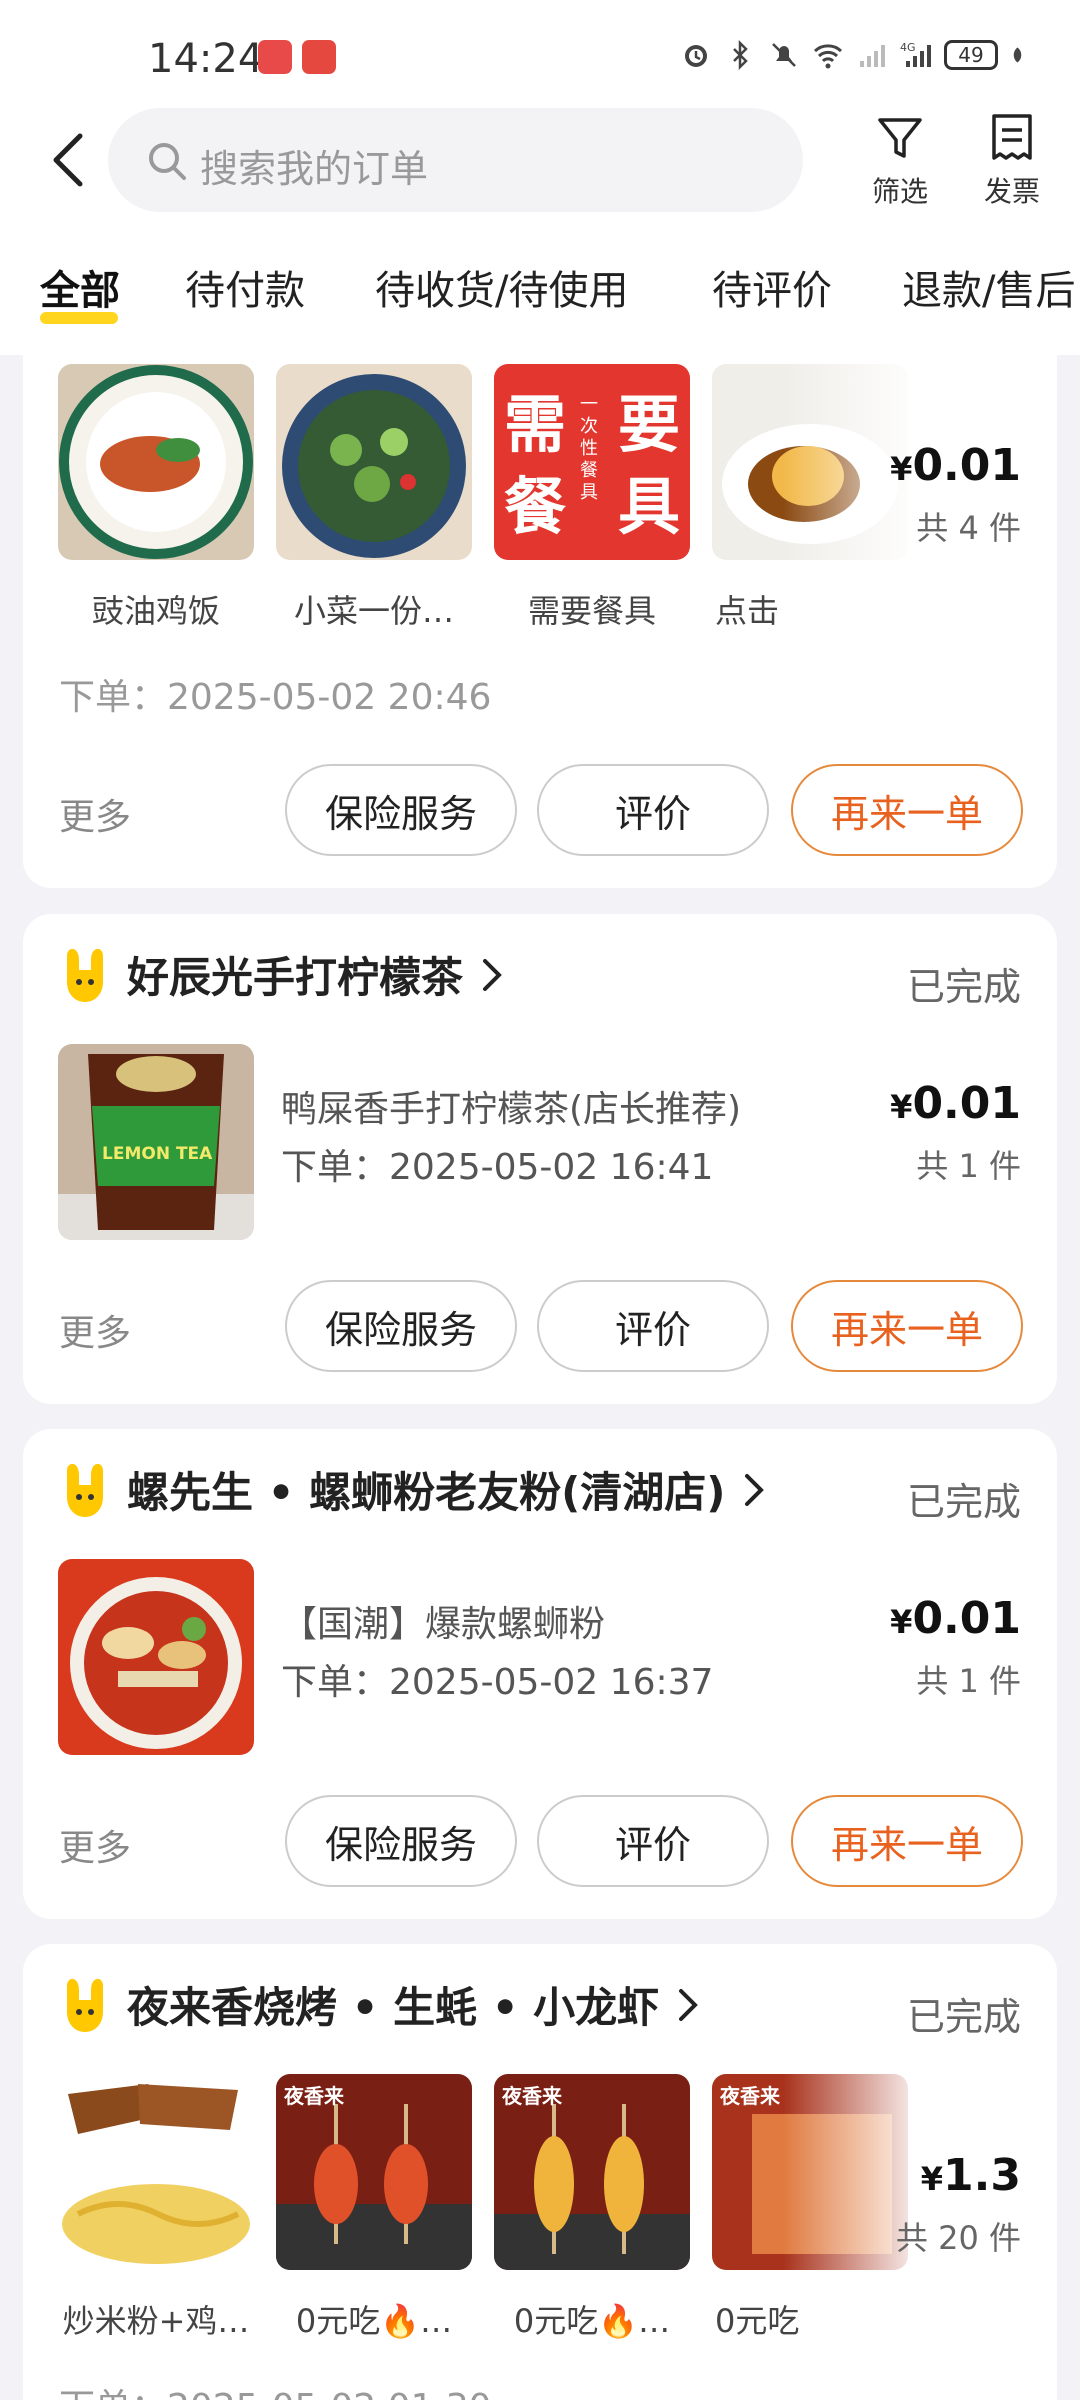  I want to click on order-time: 下单：2025-05-02 20:46, so click(275, 697).